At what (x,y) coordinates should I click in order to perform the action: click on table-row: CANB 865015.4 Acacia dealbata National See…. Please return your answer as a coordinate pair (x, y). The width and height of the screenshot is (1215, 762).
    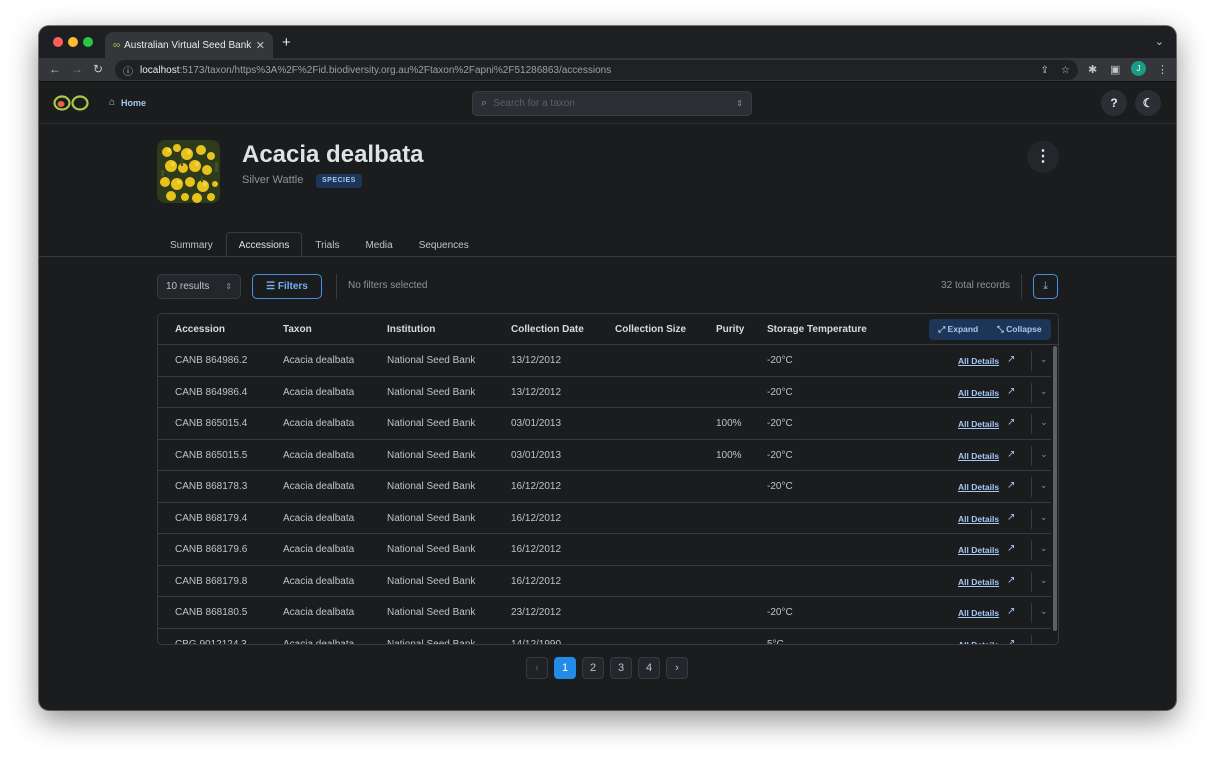
    Looking at the image, I should click on (604, 424).